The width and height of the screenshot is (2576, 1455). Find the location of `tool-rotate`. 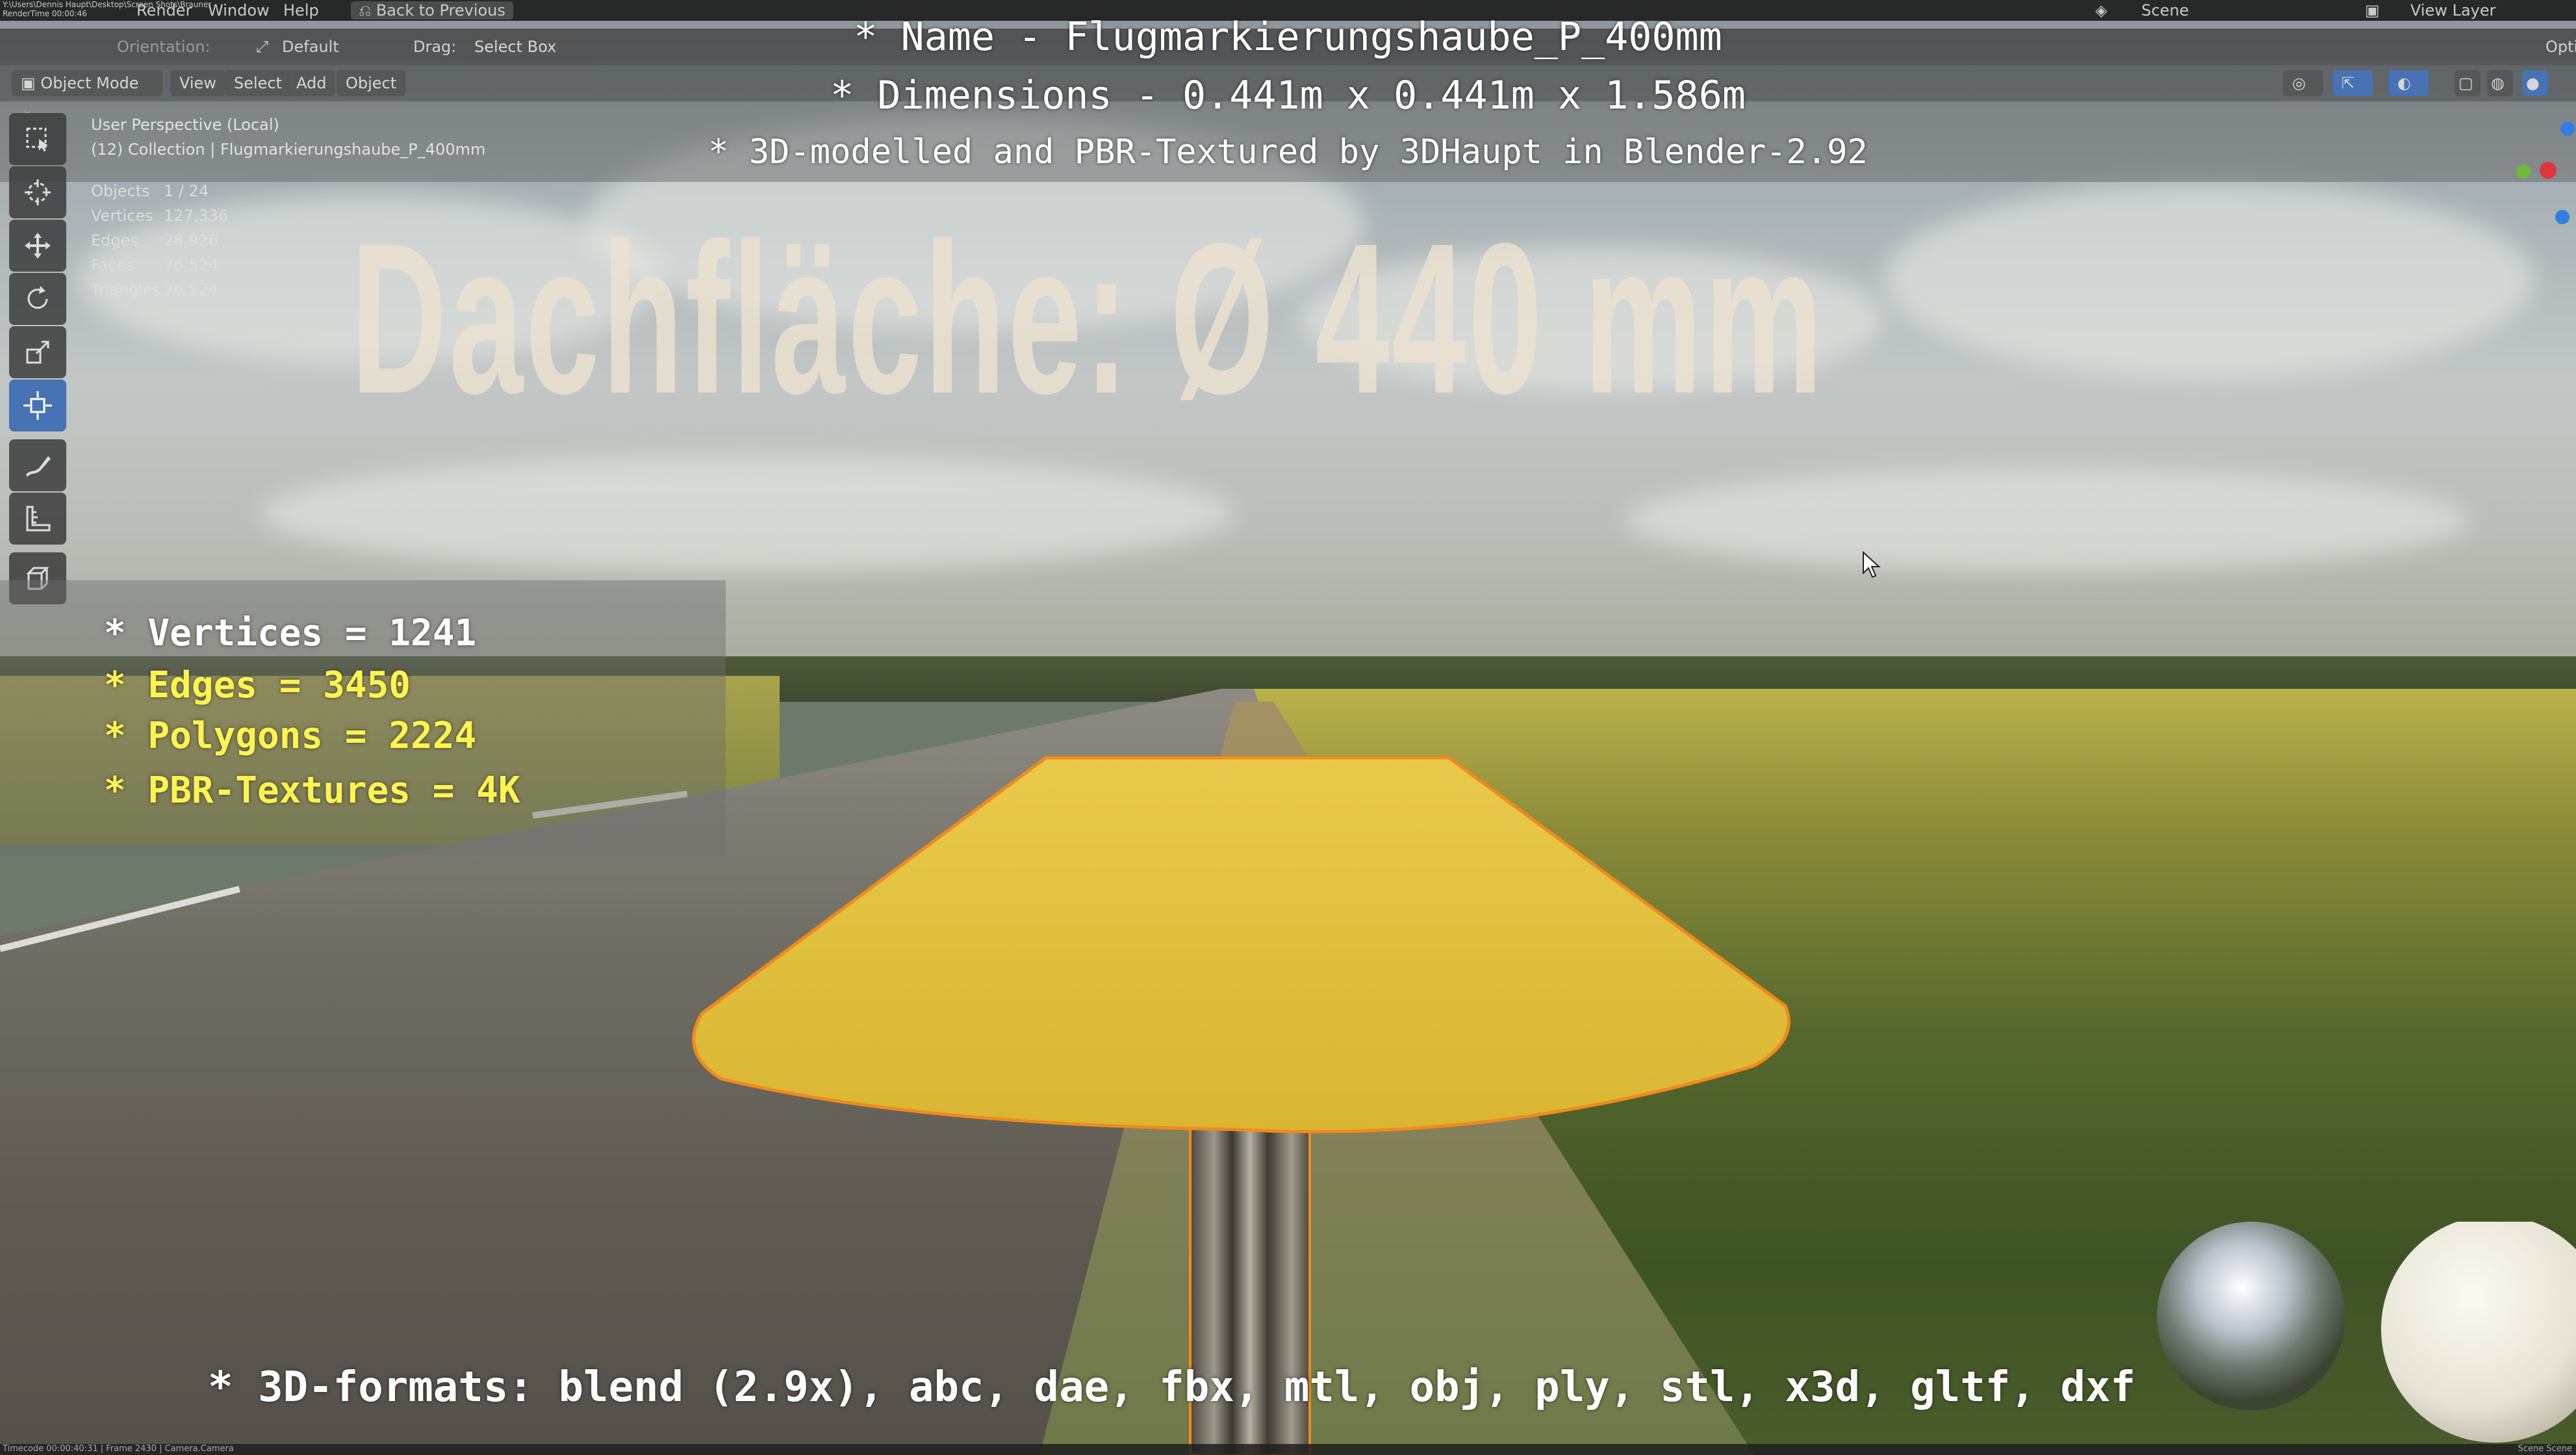

tool-rotate is located at coordinates (37, 299).